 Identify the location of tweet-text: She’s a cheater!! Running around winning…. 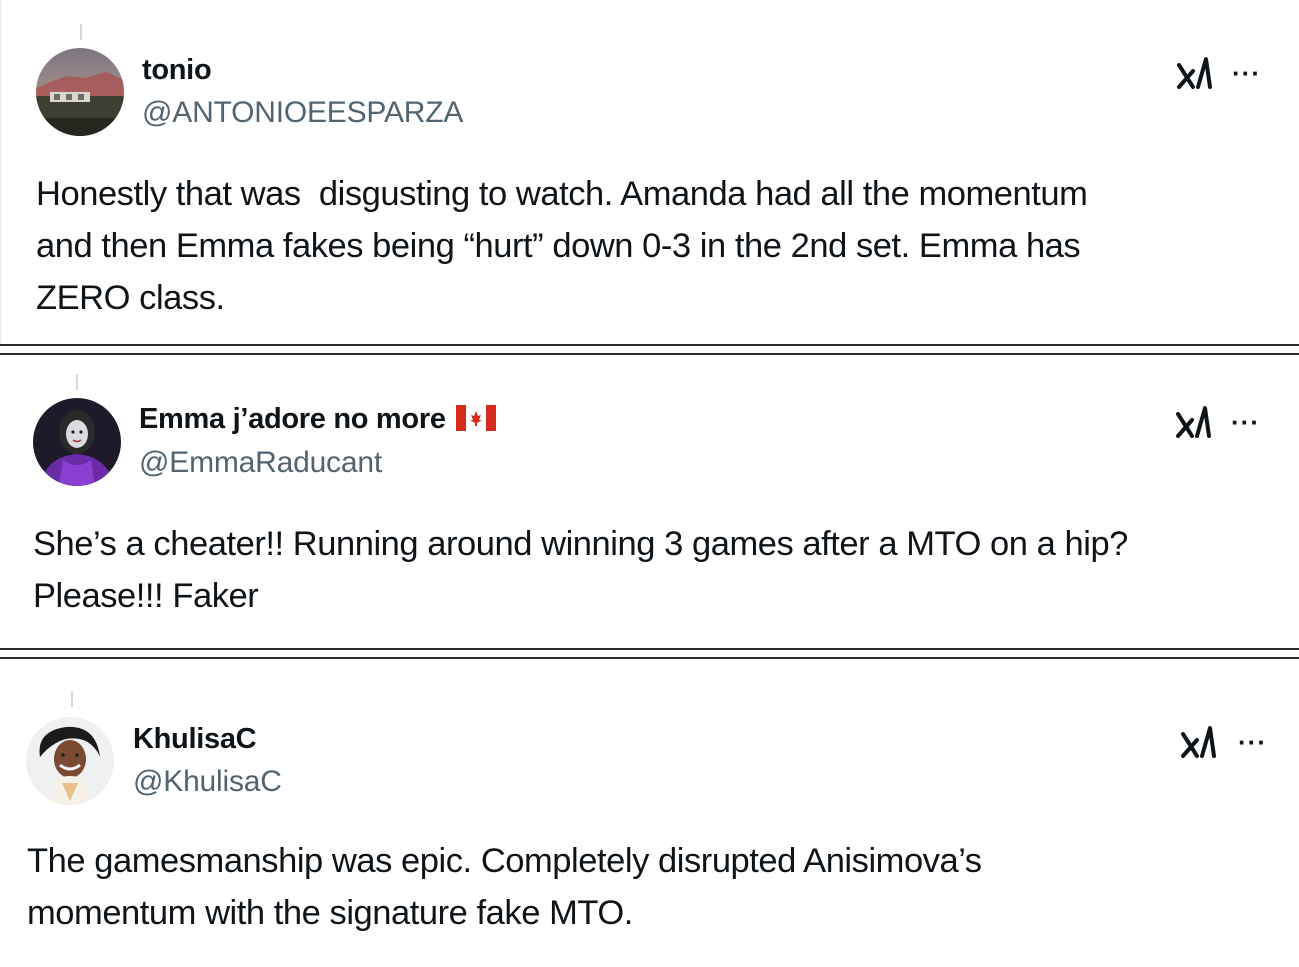
(580, 570).